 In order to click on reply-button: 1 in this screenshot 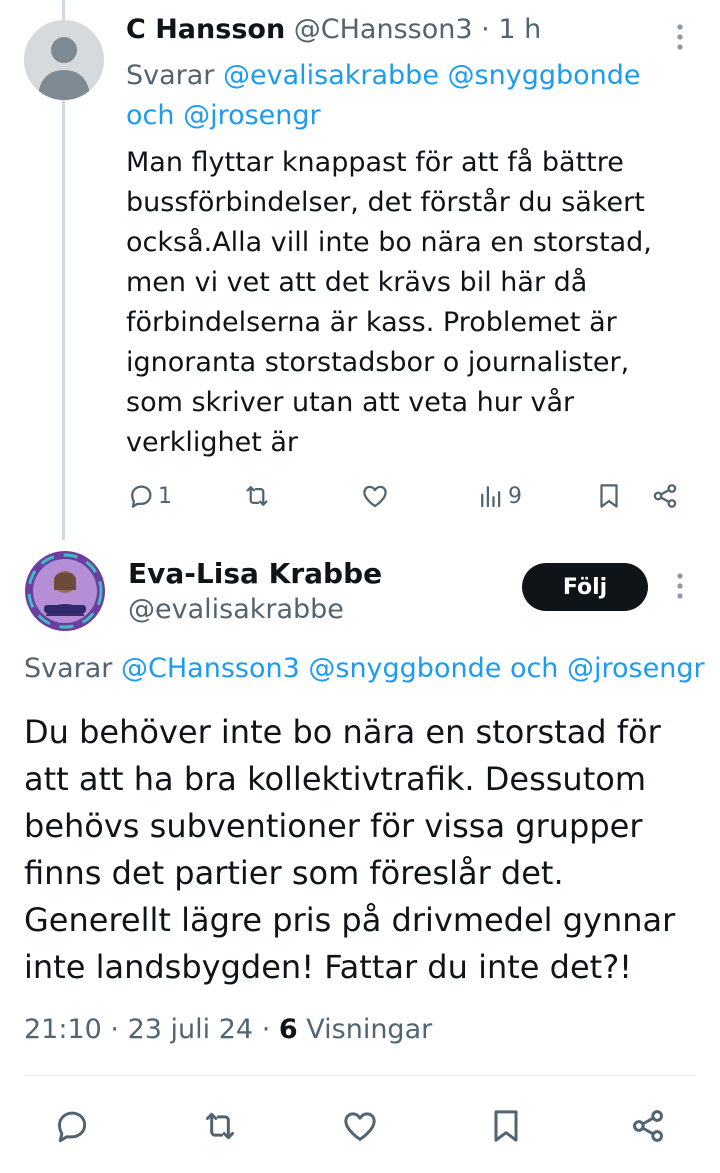, I will do `click(149, 496)`.